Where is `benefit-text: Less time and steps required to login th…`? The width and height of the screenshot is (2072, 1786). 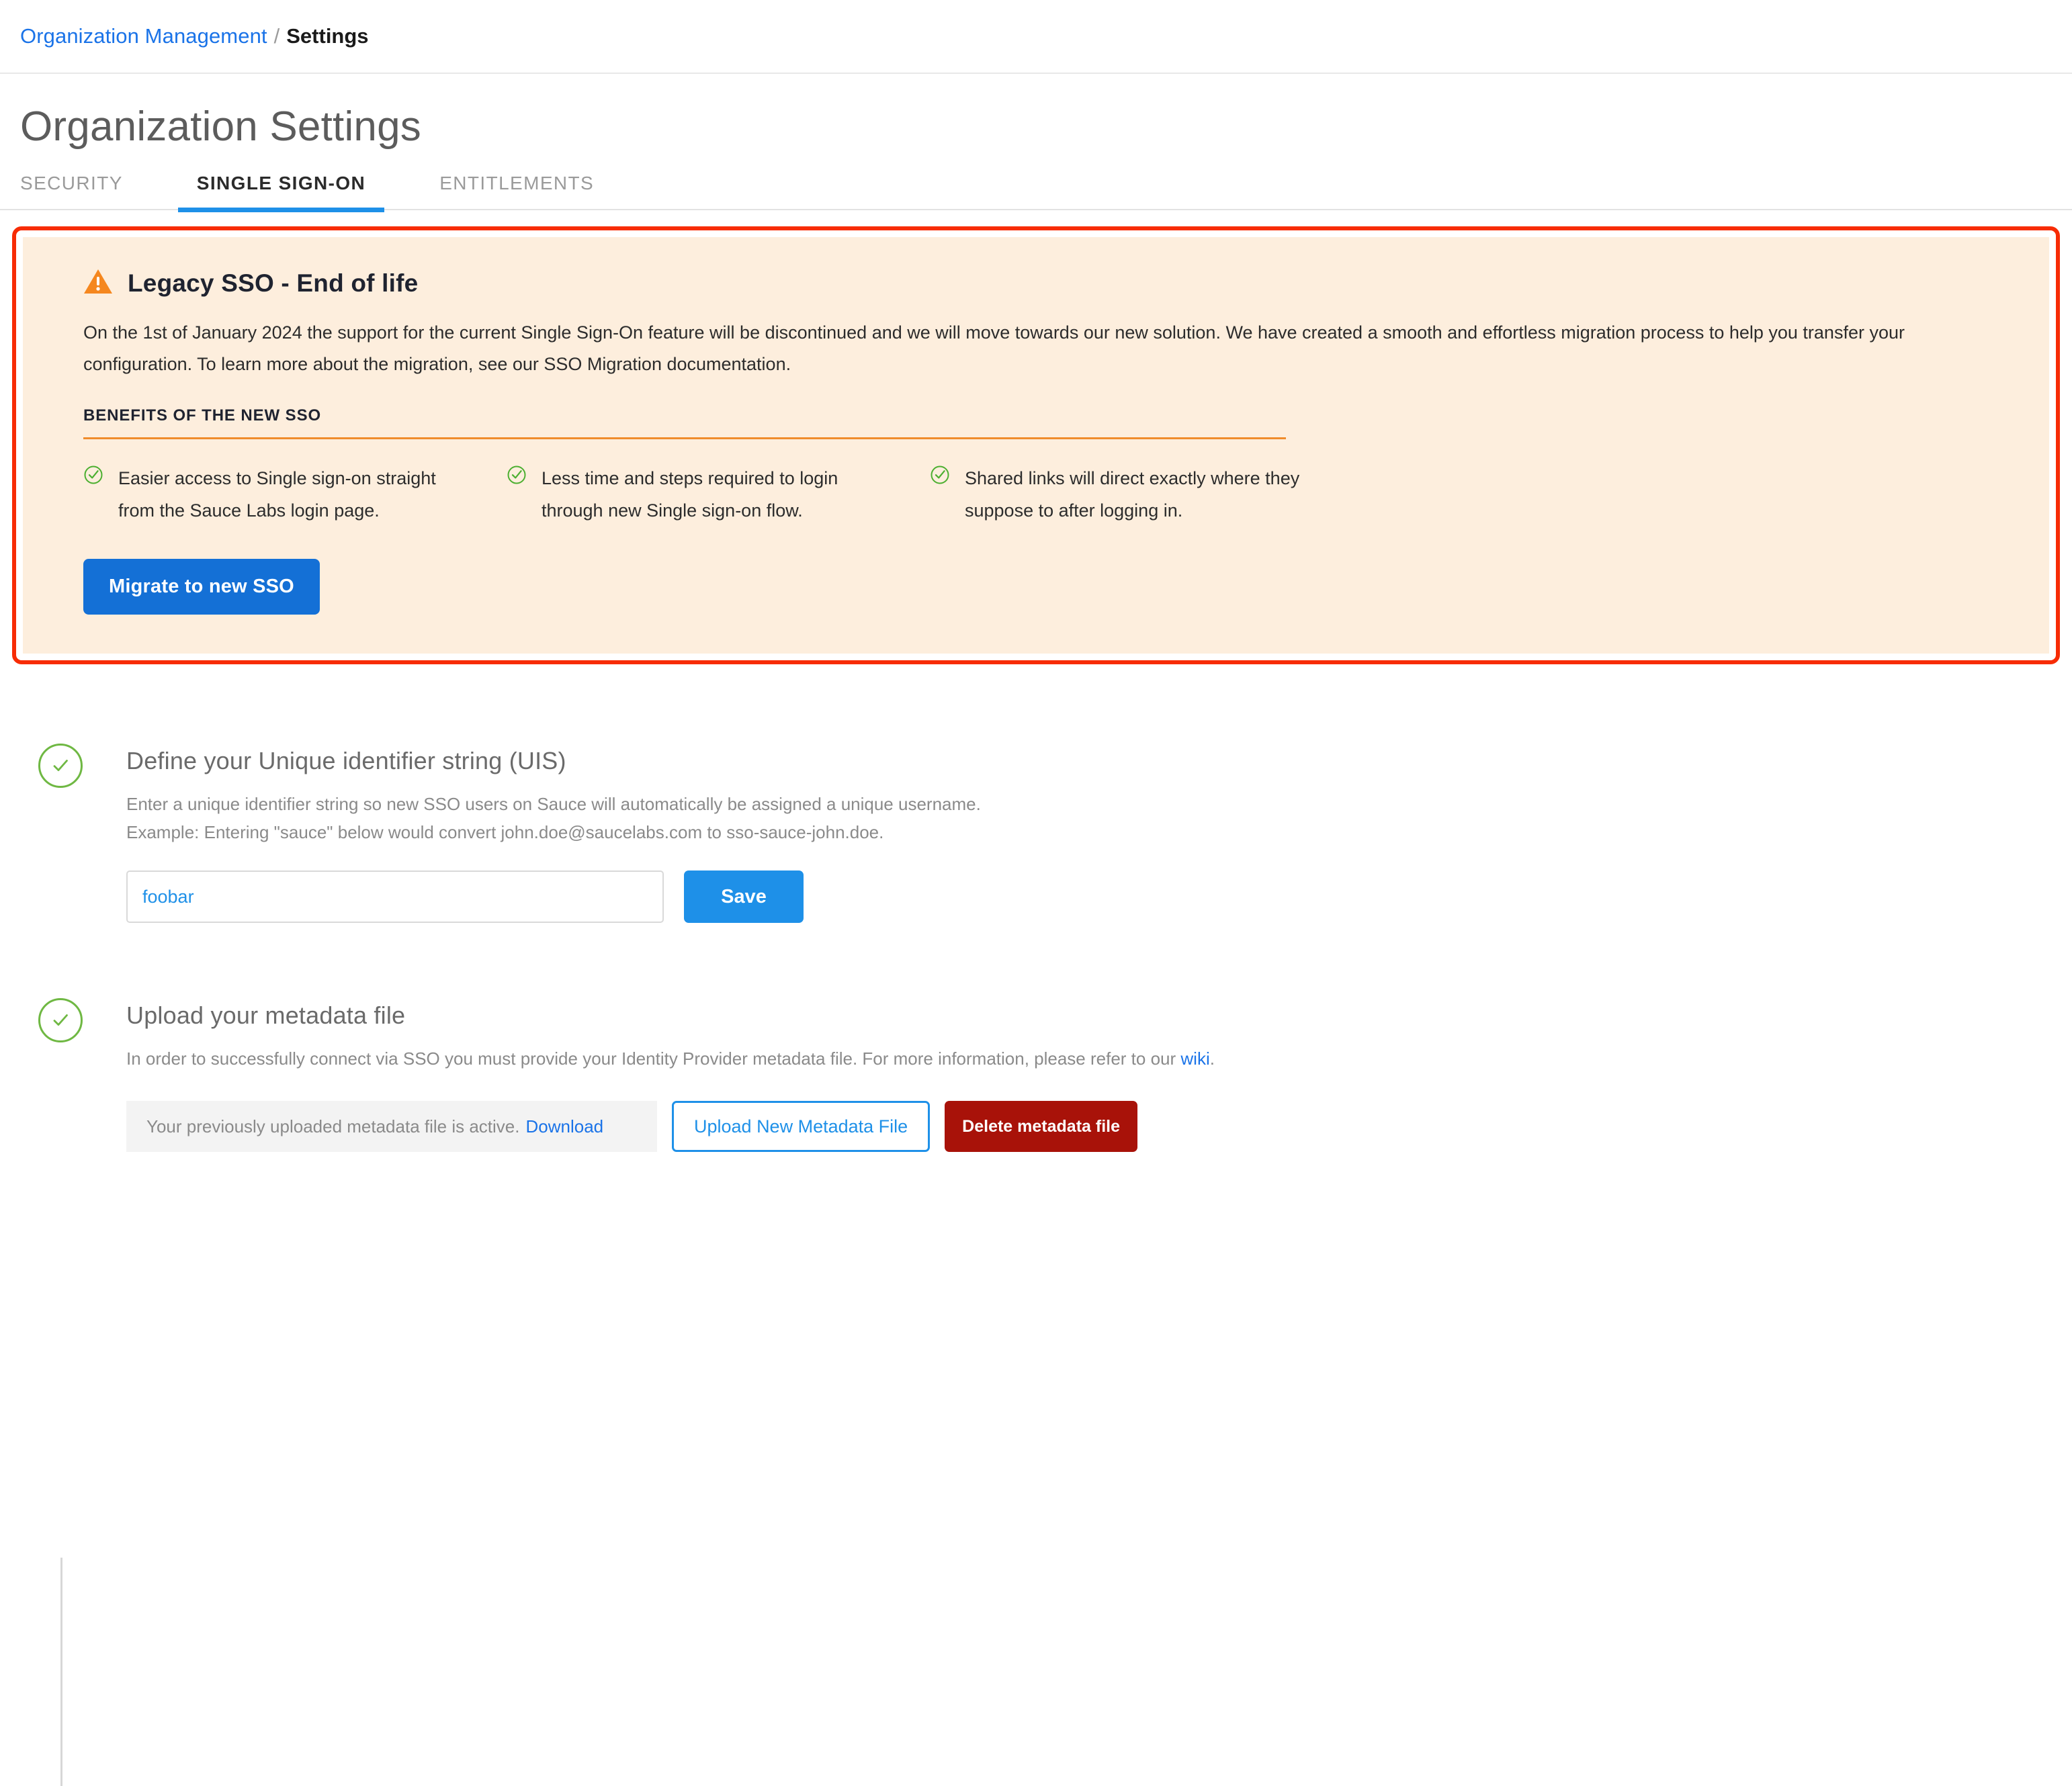 benefit-text: Less time and steps required to login th… is located at coordinates (690, 494).